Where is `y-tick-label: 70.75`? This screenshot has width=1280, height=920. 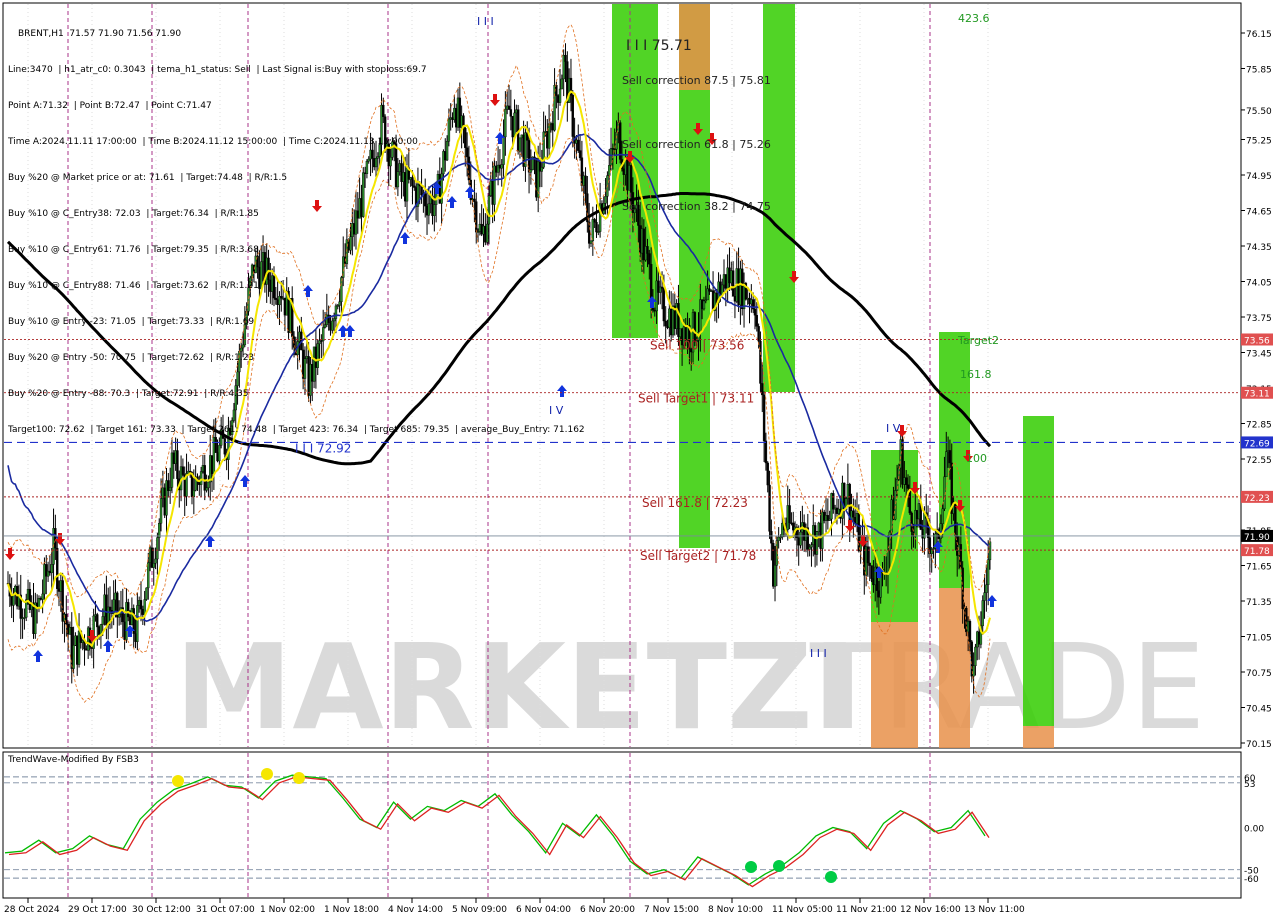 y-tick-label: 70.75 is located at coordinates (1259, 674).